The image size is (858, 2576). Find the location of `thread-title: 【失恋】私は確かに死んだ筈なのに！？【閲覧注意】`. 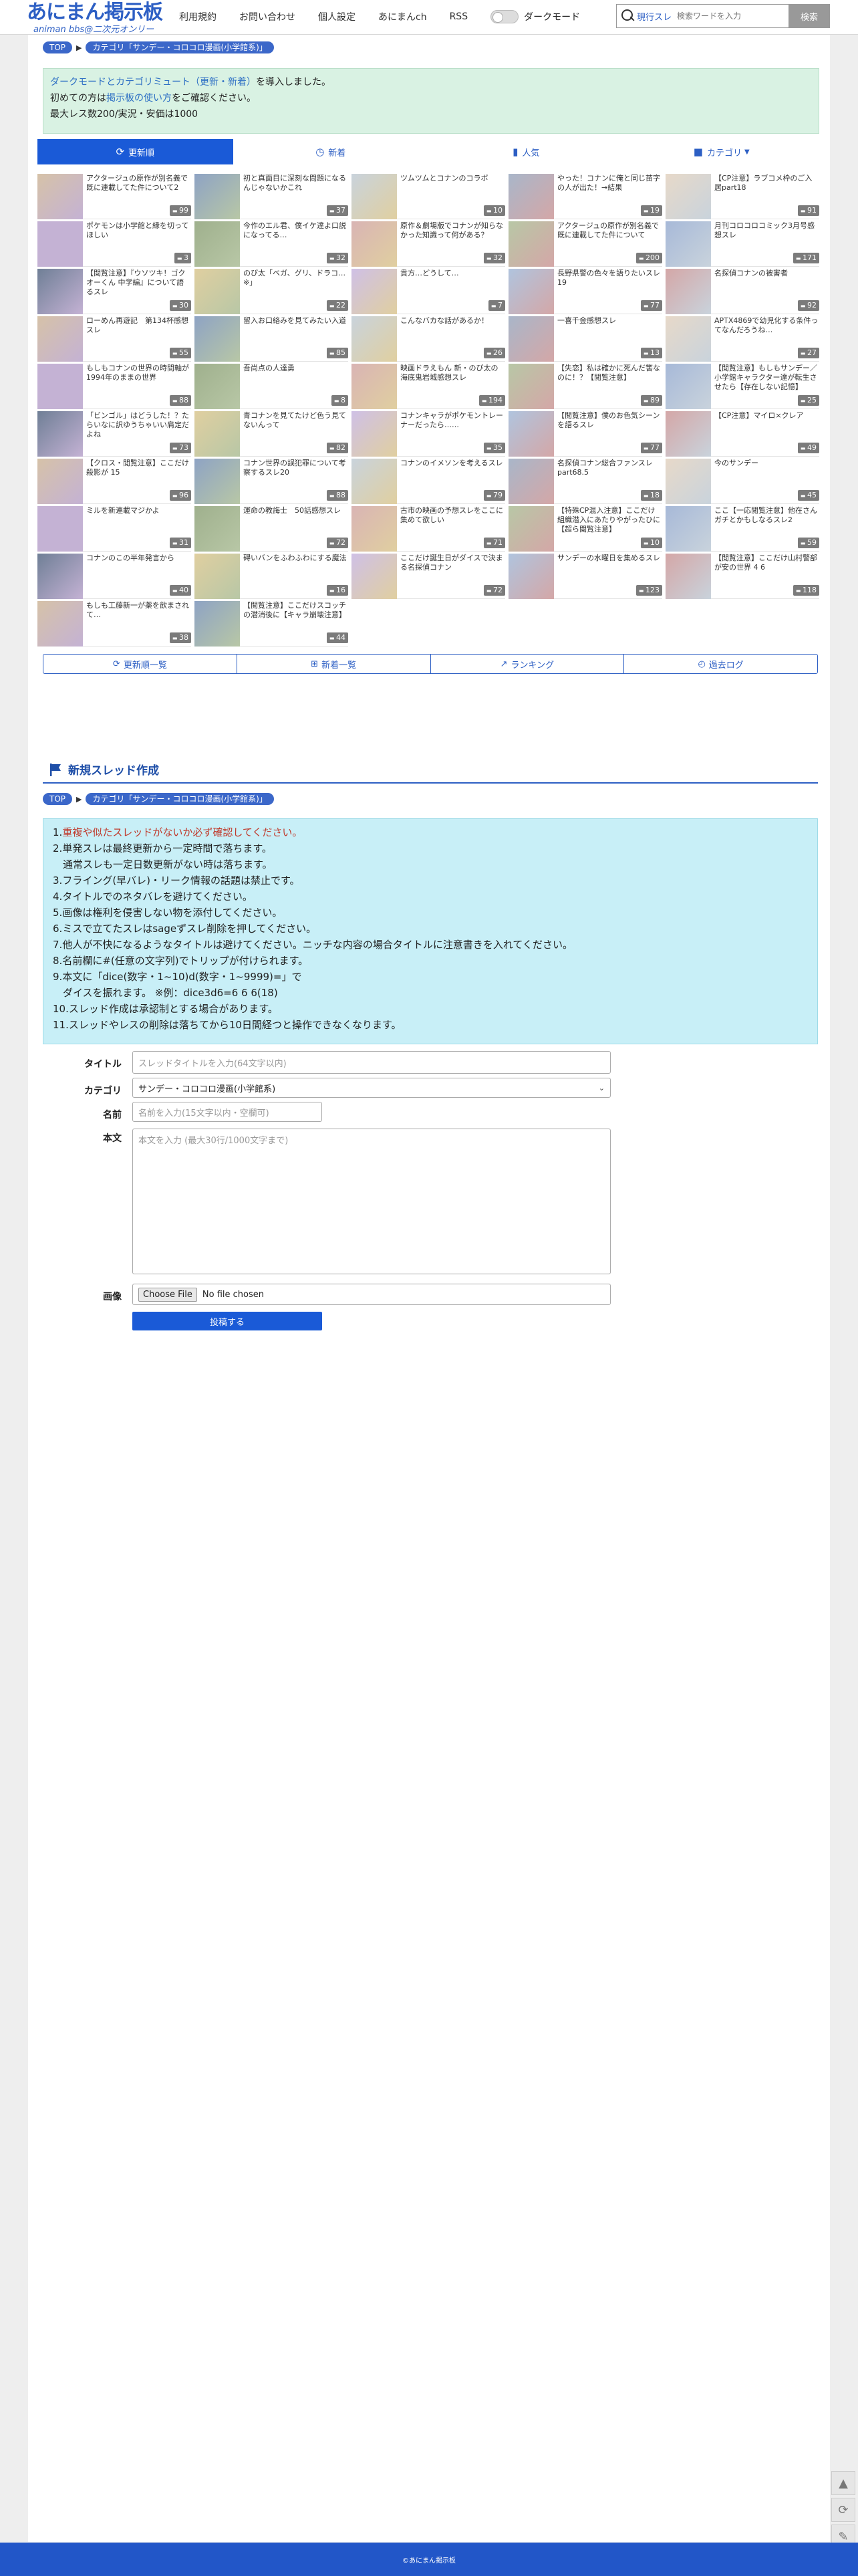

thread-title: 【失恋】私は確かに死んだ筈なのに！？【閲覧注意】 is located at coordinates (609, 378).